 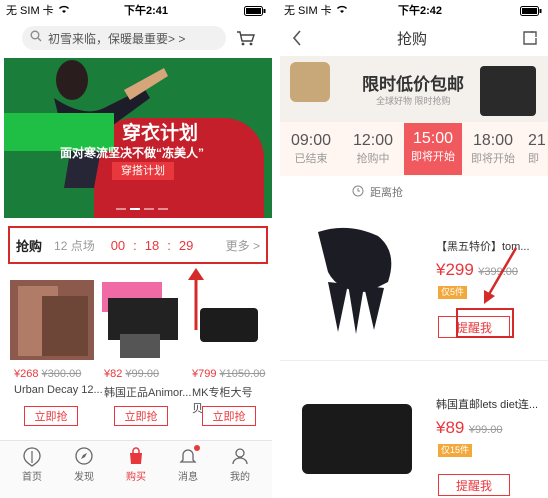 What do you see at coordinates (246, 40) in the screenshot?
I see `cart-icon` at bounding box center [246, 40].